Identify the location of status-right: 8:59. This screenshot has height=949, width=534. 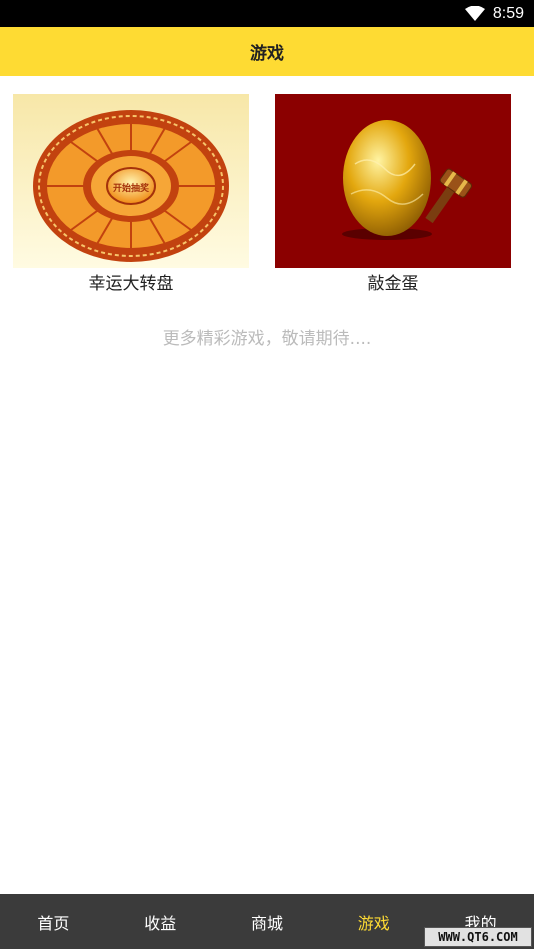
(494, 13).